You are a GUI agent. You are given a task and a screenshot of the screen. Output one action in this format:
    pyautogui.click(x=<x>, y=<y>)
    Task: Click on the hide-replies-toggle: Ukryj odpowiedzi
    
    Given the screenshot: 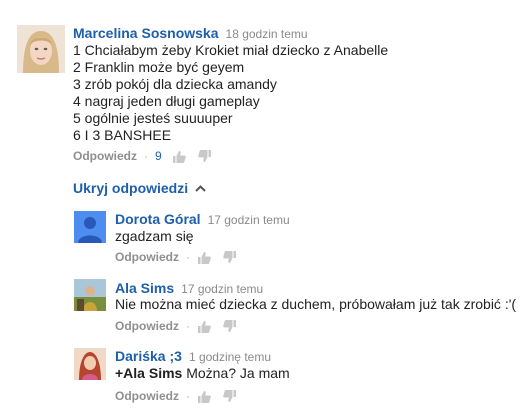 What is the action you would take?
    pyautogui.click(x=139, y=188)
    